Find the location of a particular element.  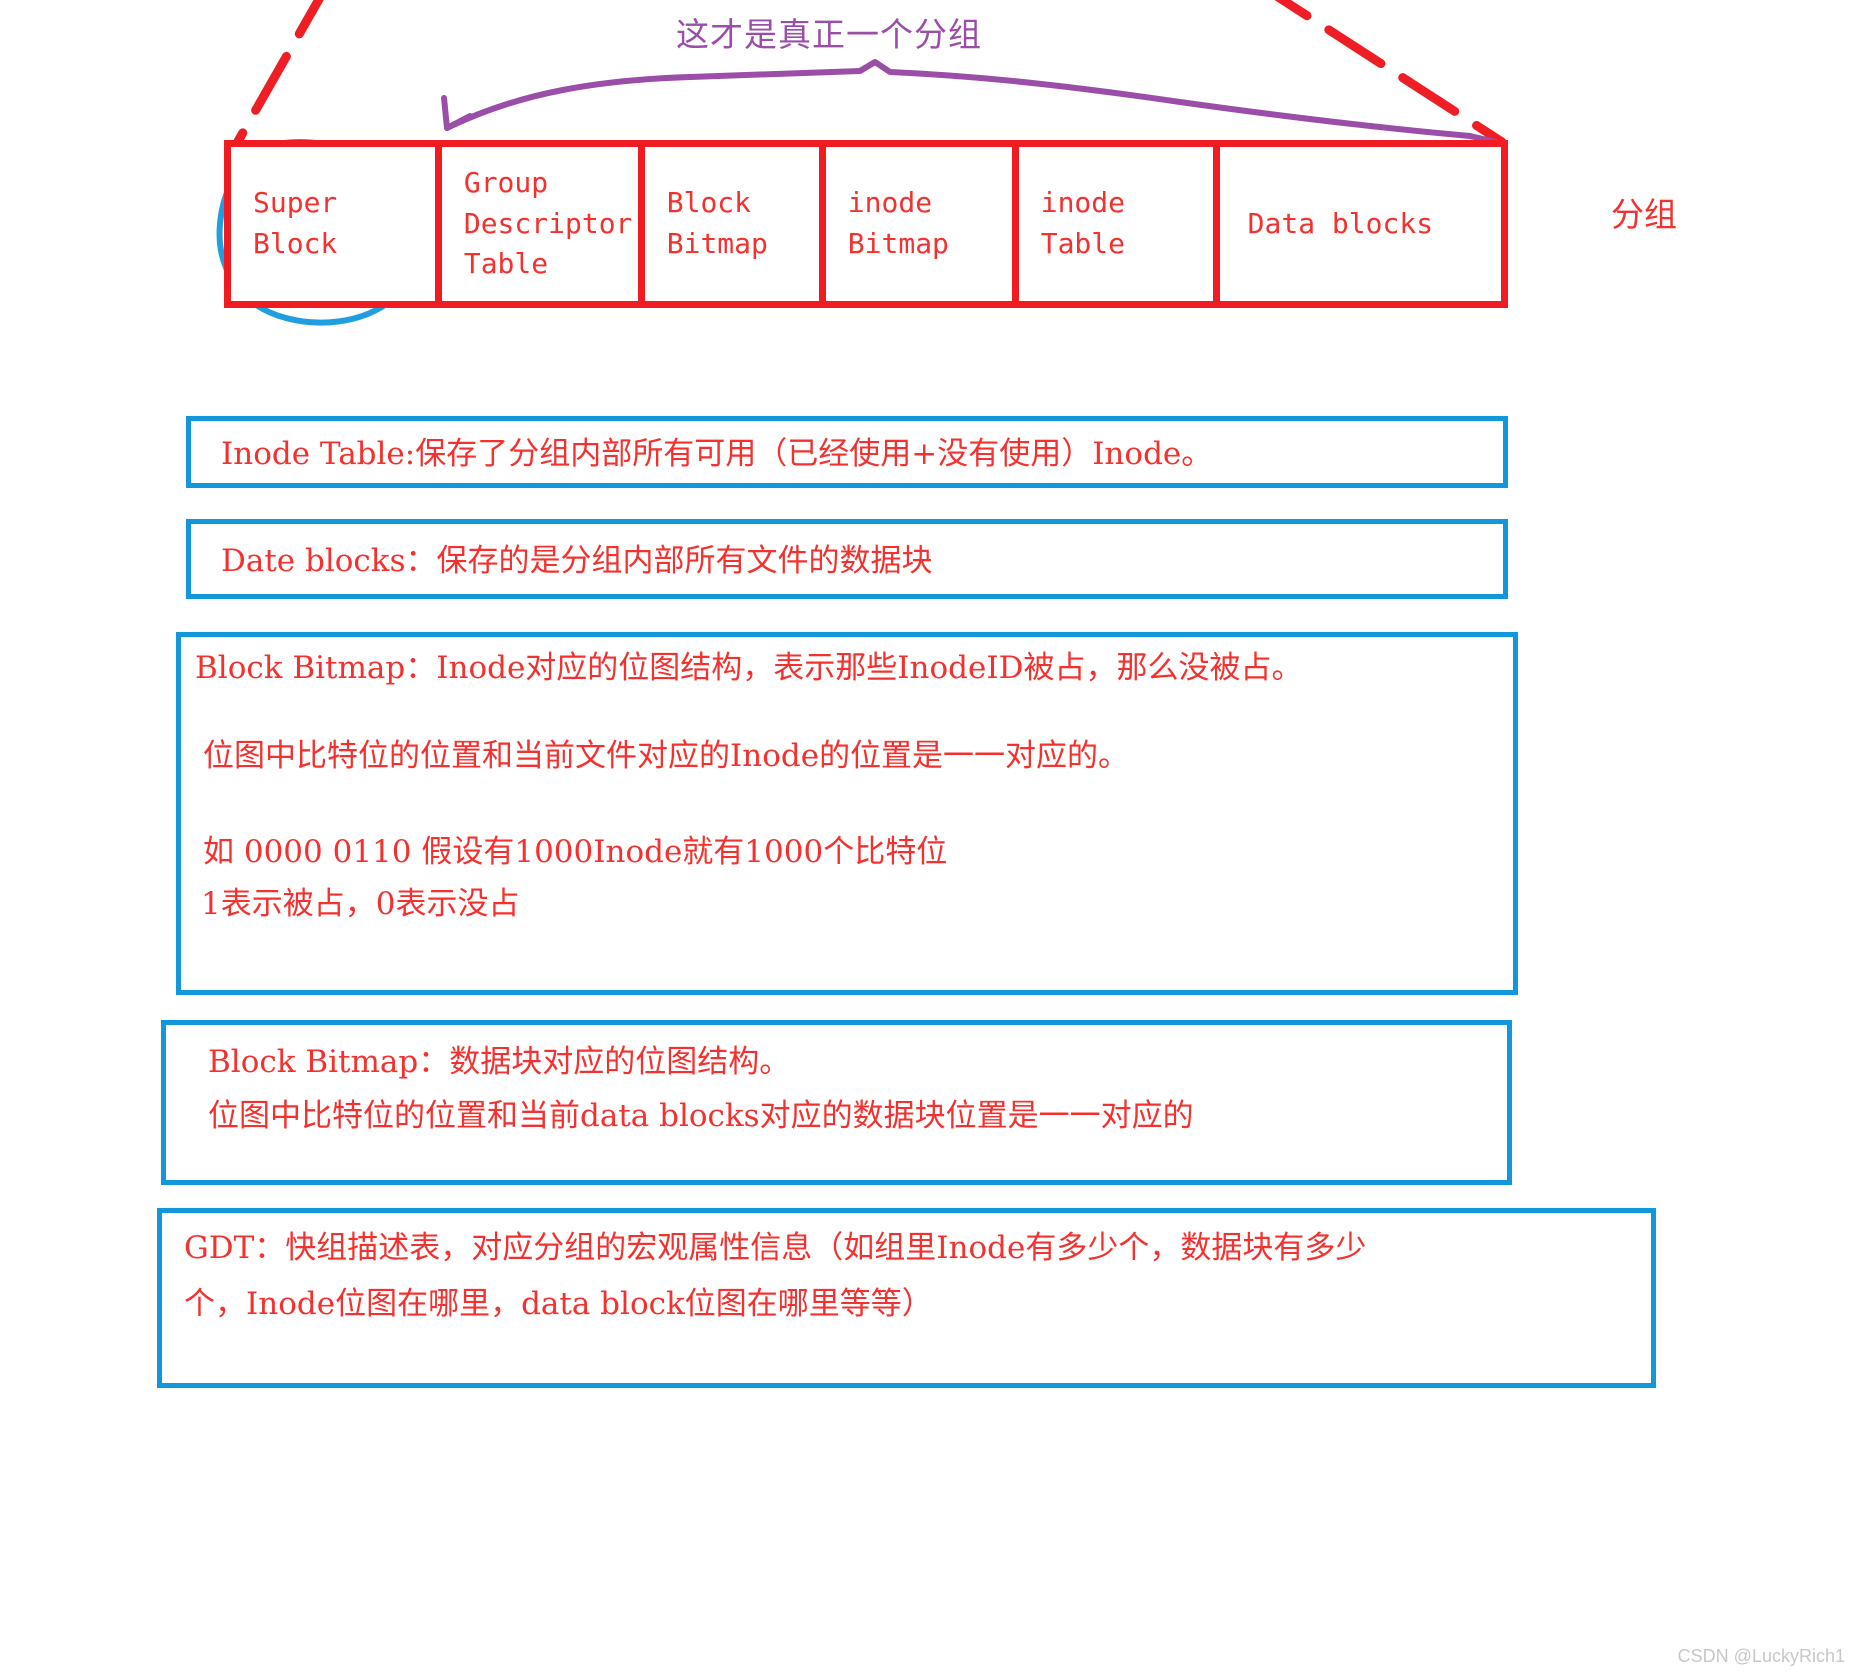

cell-block-bitmap-label: Block Bitmap is located at coordinates (717, 223).